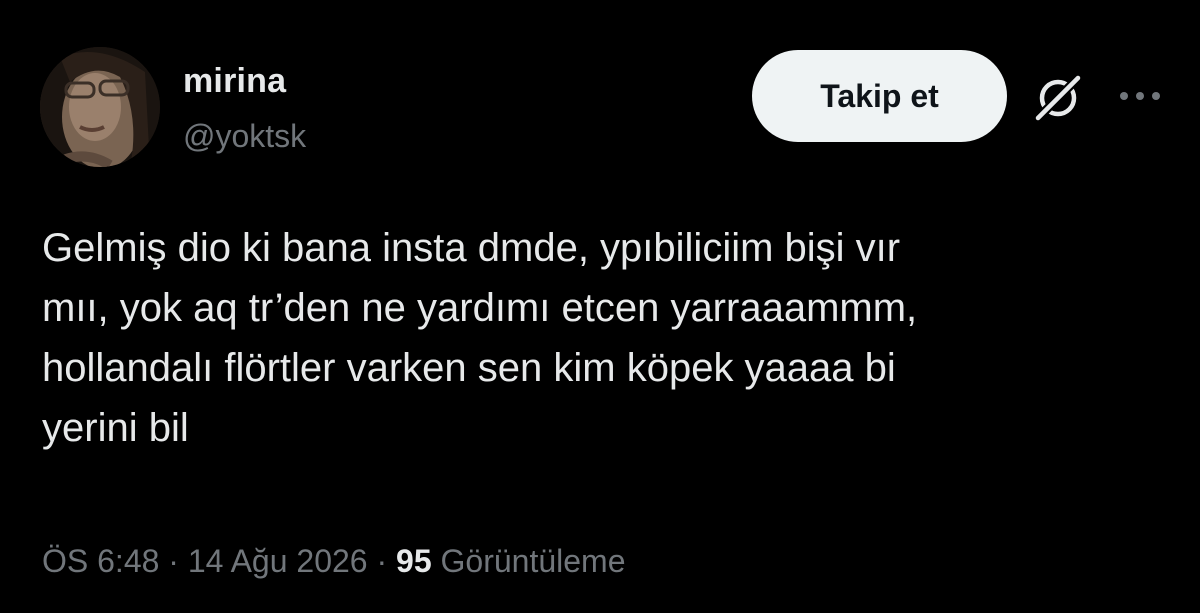 The height and width of the screenshot is (613, 1200). Describe the element at coordinates (414, 561) in the screenshot. I see `views-count: 95` at that location.